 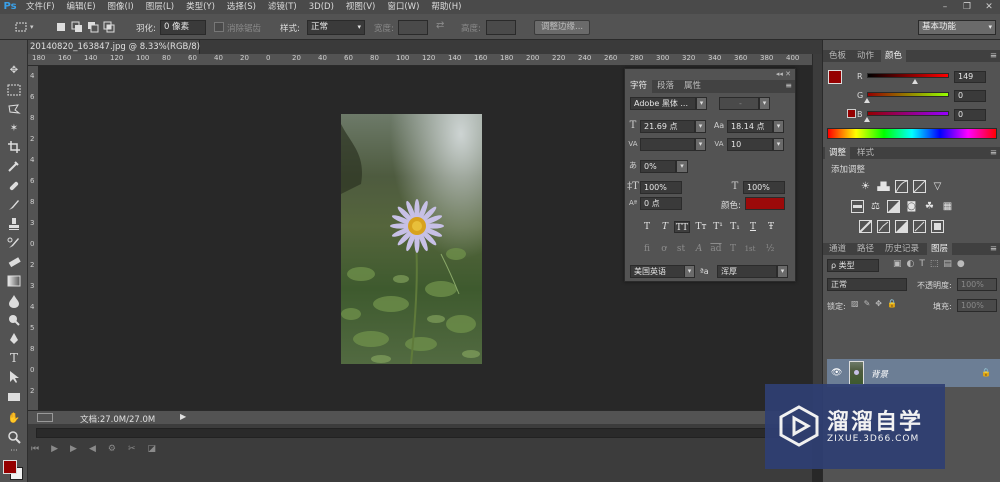 I want to click on lock-transparent-icon: ▨, so click(x=857, y=303).